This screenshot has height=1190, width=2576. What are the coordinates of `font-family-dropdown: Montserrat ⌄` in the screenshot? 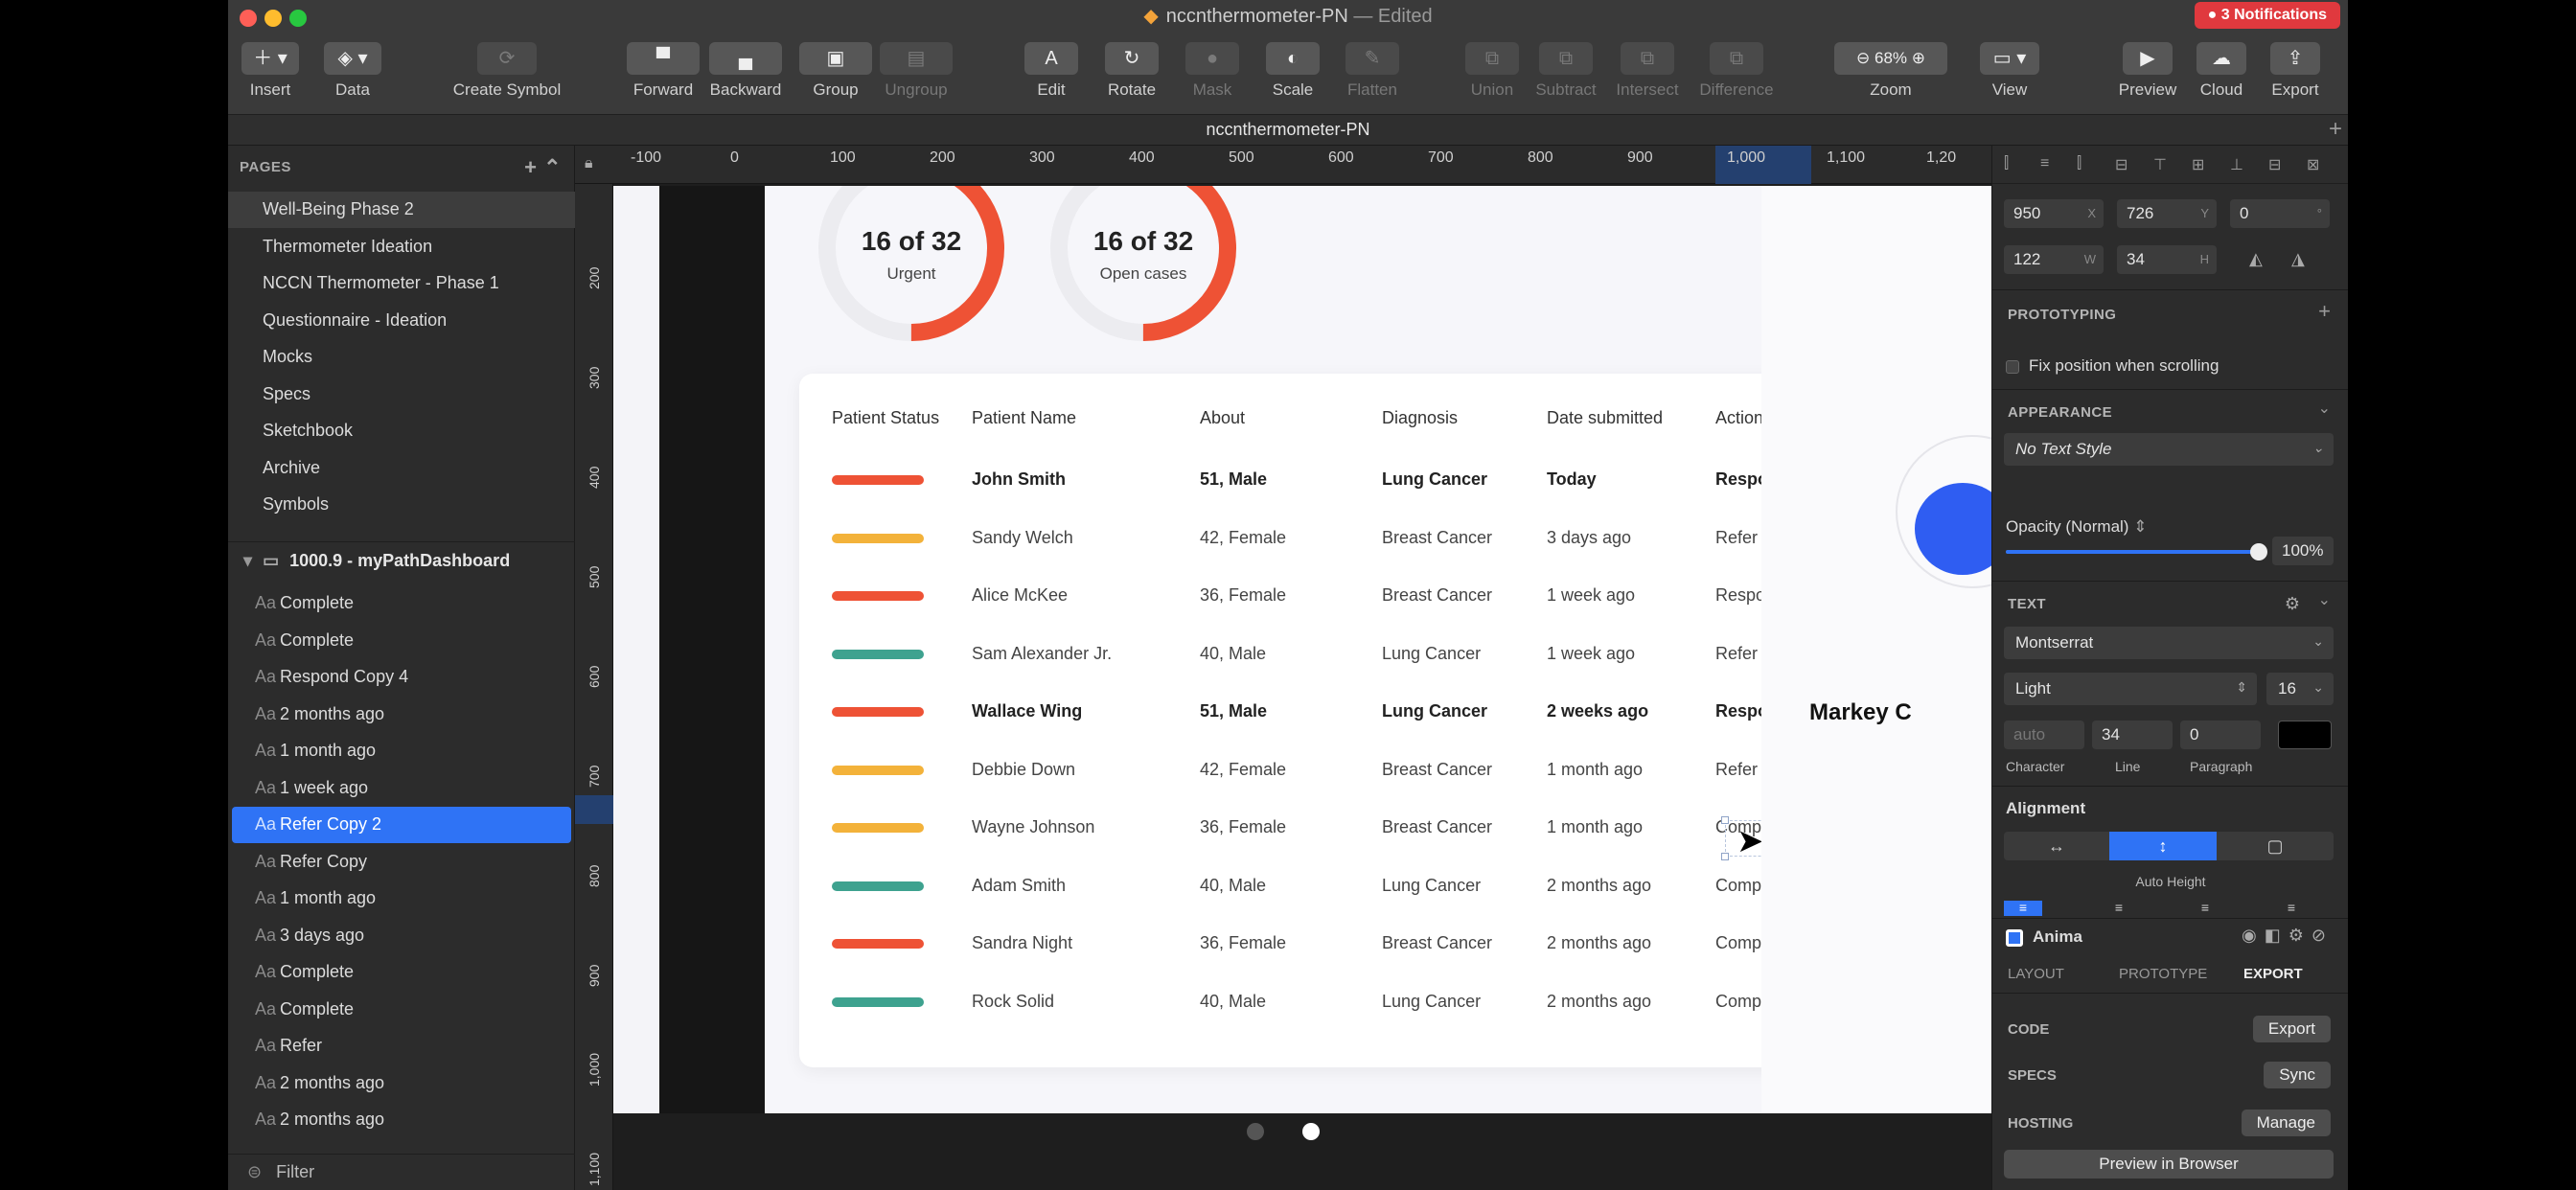 It's located at (2169, 643).